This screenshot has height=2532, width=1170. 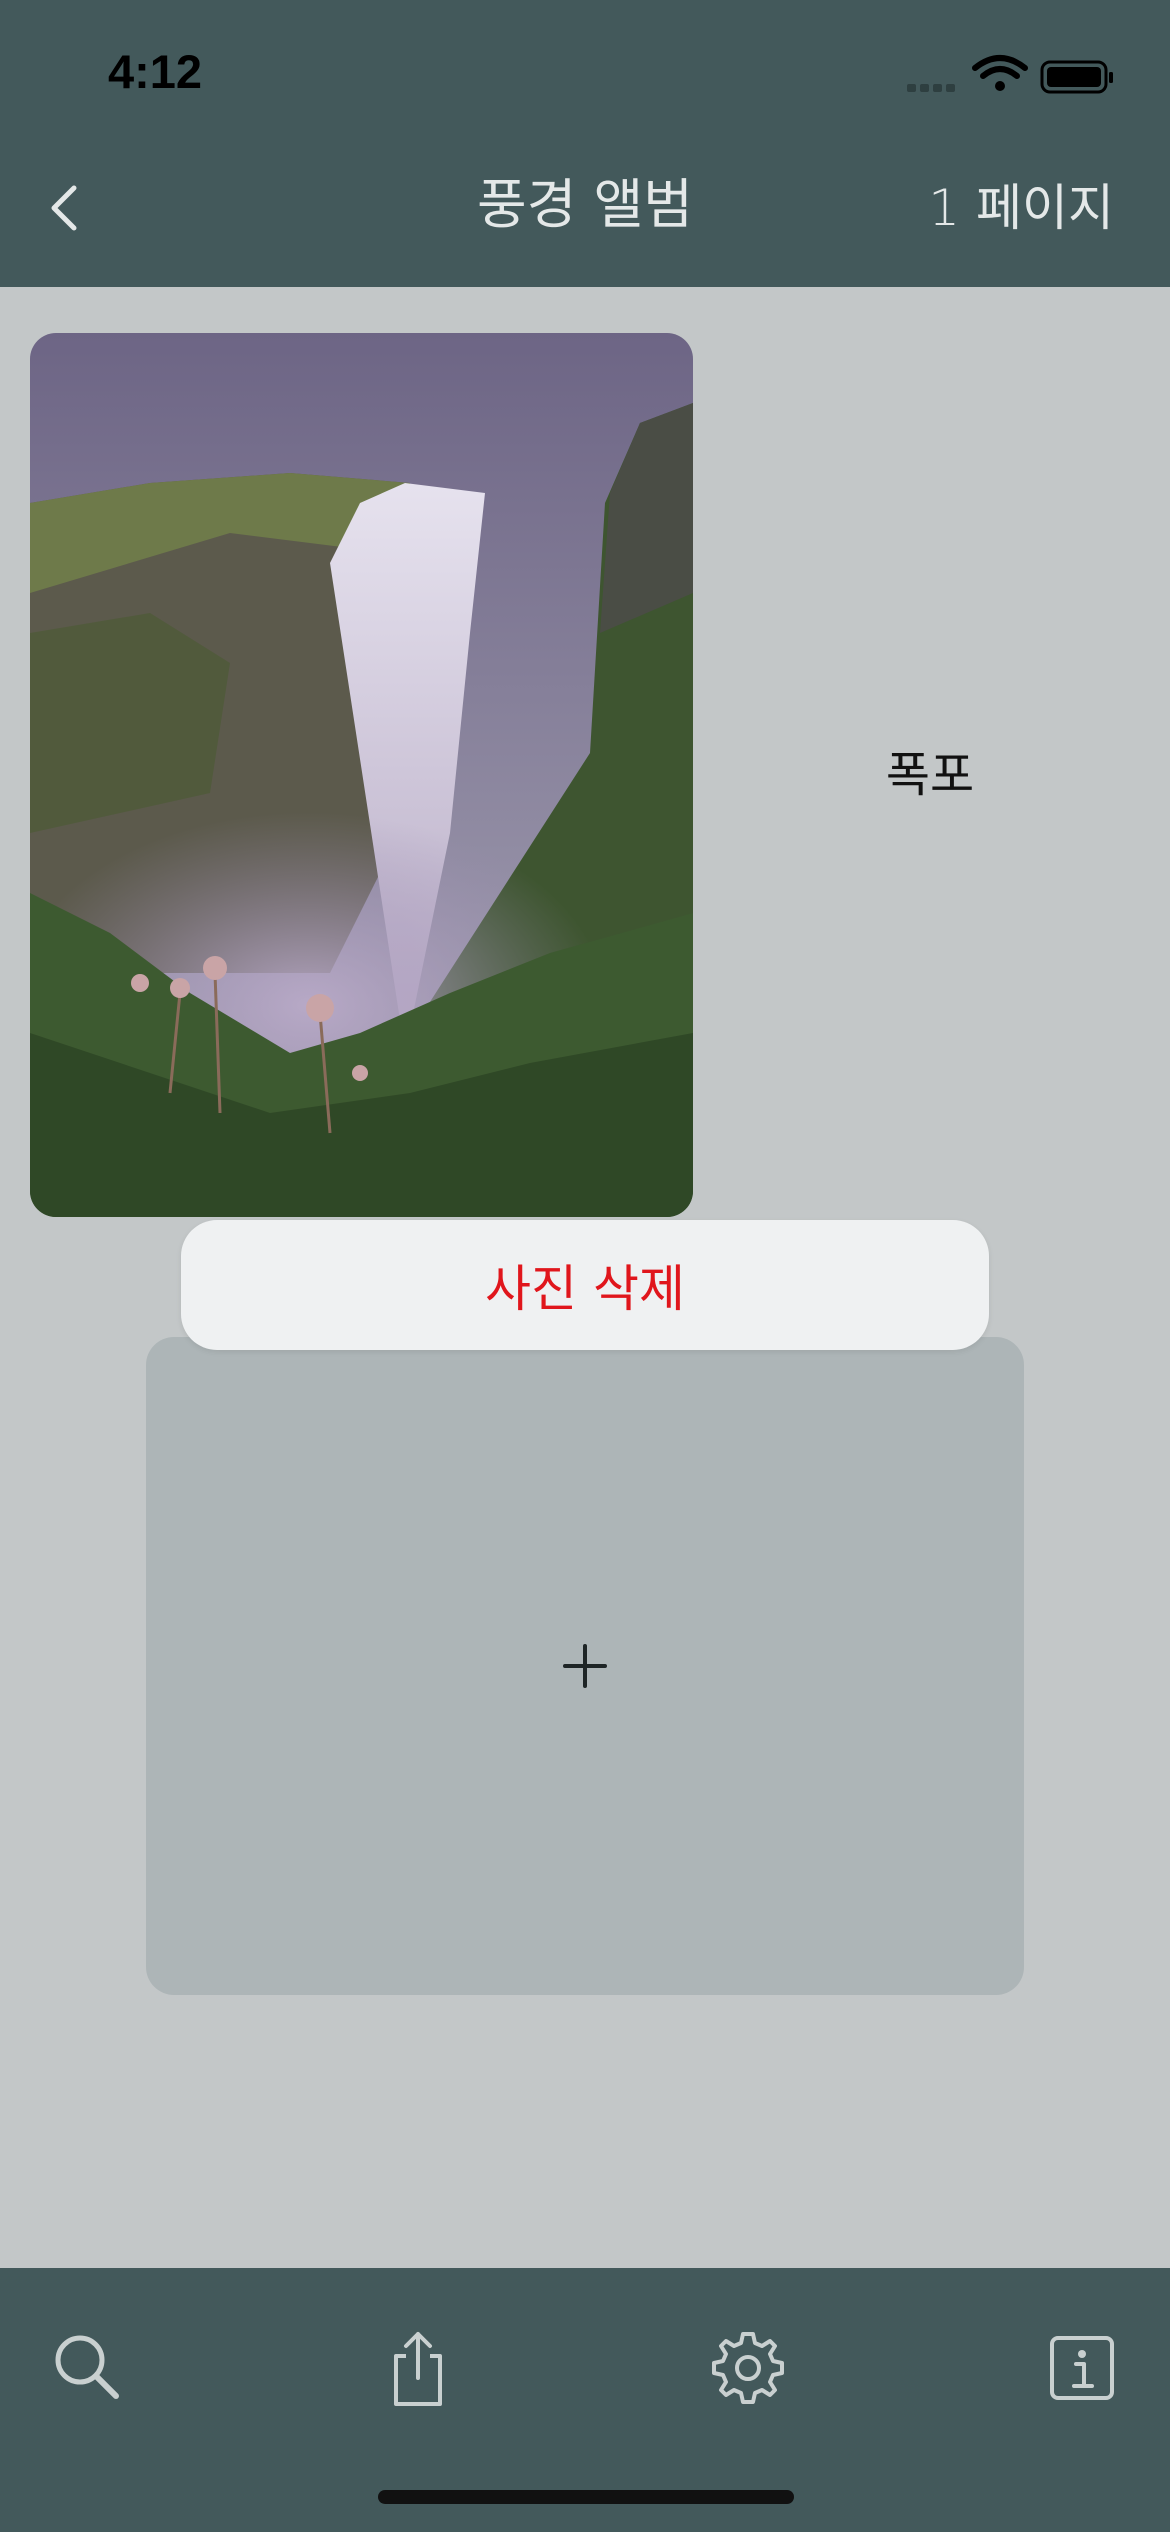 What do you see at coordinates (930, 775) in the screenshot?
I see `photo-caption: 폭포` at bounding box center [930, 775].